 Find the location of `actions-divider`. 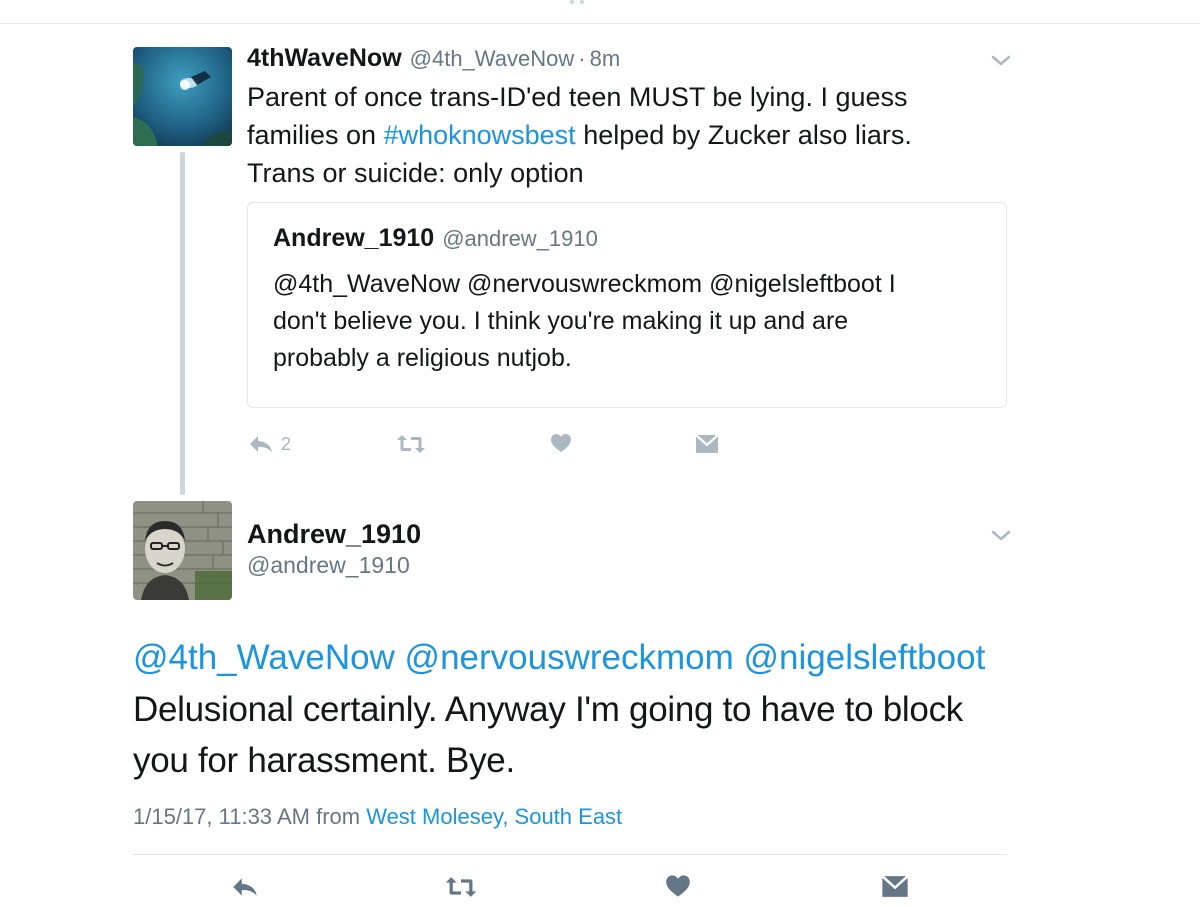

actions-divider is located at coordinates (570, 854).